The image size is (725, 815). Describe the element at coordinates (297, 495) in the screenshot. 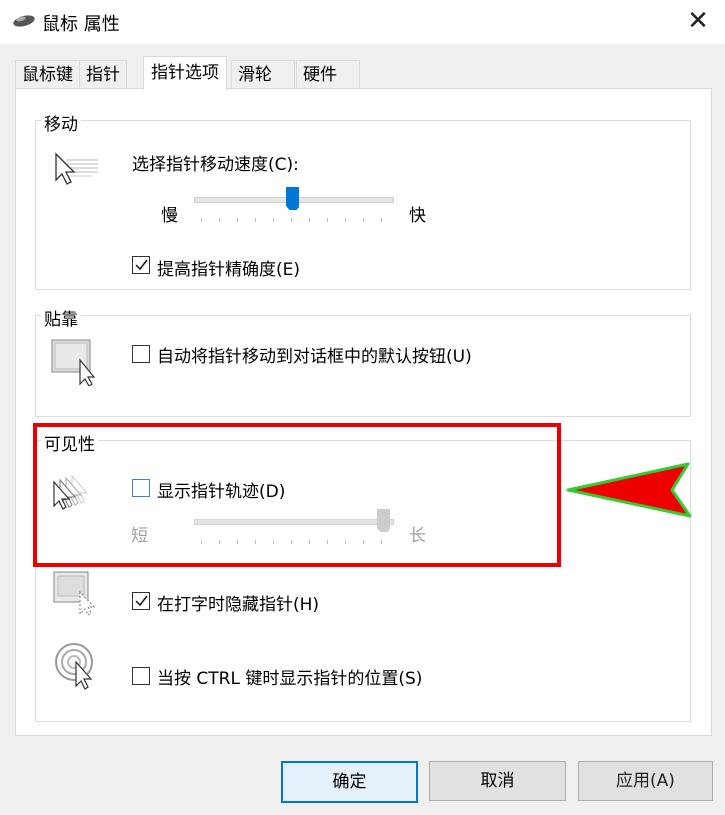

I see `highlight-box` at that location.